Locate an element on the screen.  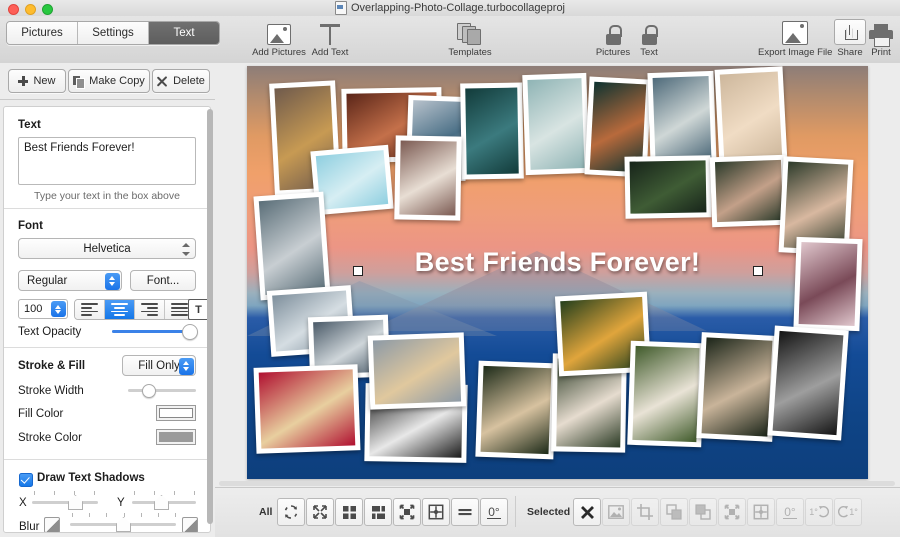
stroke-fill-mode-select: Fill Only is located at coordinates (159, 365).